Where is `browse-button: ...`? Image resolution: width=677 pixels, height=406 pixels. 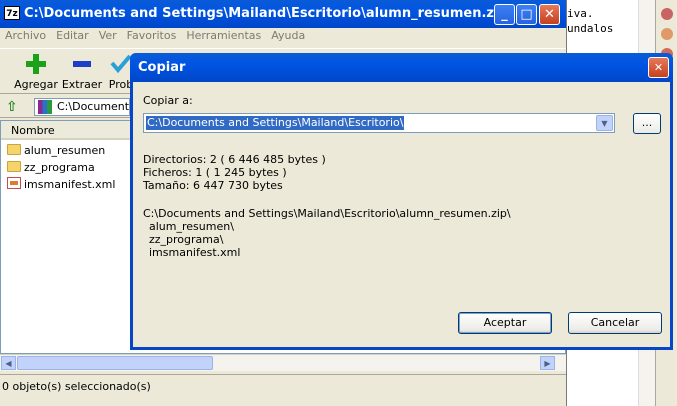 browse-button: ... is located at coordinates (647, 123).